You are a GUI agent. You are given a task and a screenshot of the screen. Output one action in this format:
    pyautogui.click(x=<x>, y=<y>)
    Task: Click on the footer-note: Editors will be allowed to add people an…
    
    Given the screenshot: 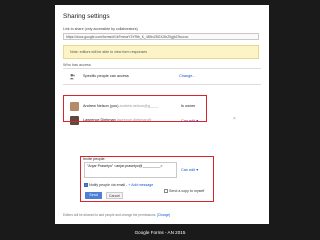 What is the action you would take?
    pyautogui.click(x=116, y=215)
    